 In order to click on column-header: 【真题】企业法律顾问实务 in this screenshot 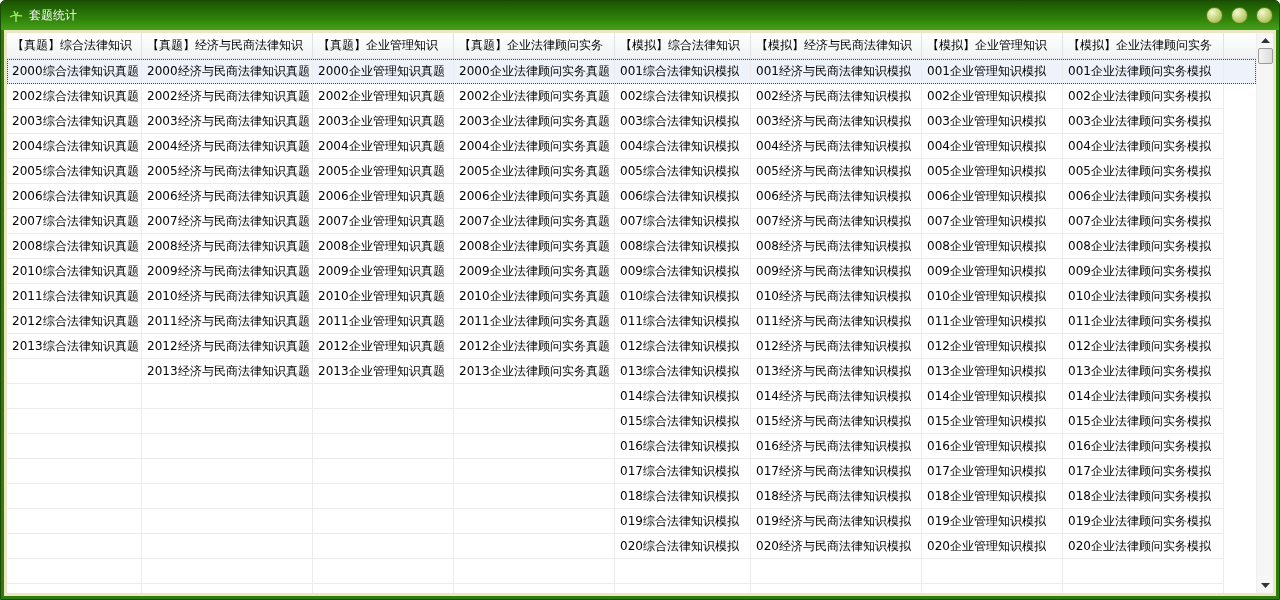, I will do `click(534, 45)`.